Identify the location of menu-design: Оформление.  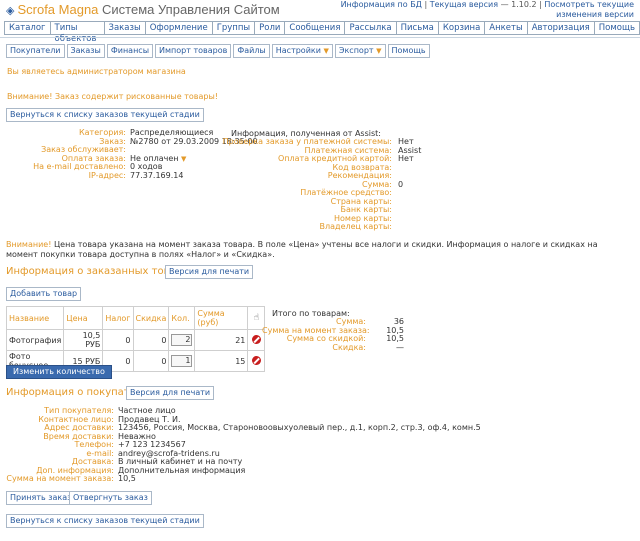
(178, 28).